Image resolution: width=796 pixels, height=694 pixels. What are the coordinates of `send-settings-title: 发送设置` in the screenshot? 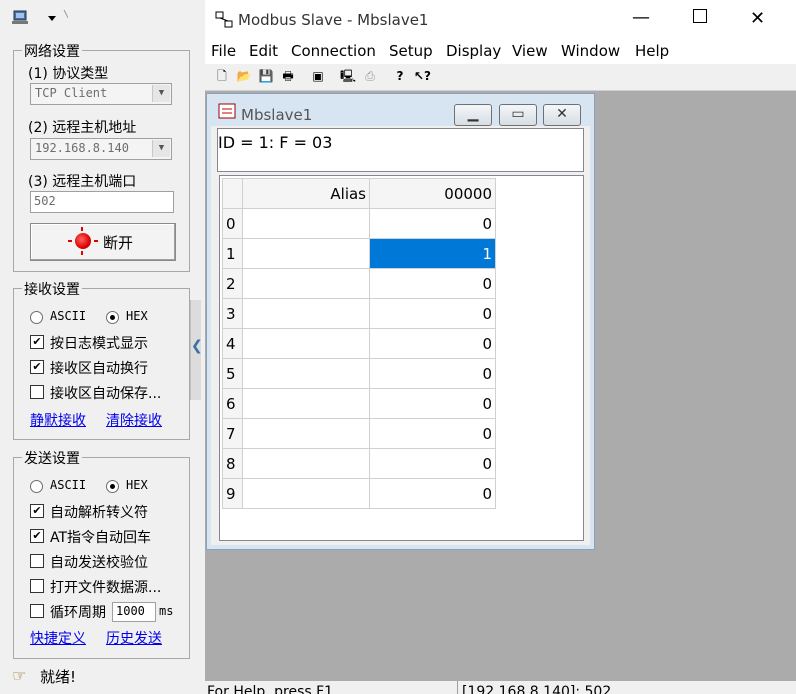 It's located at (52, 458).